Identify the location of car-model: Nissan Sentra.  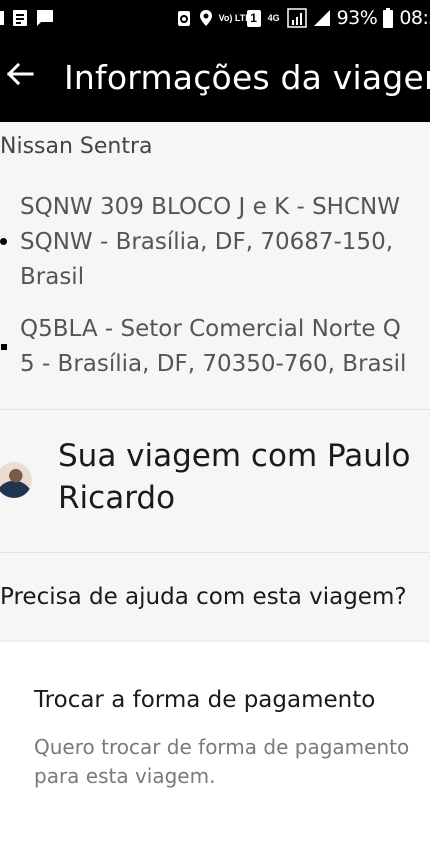
(76, 146).